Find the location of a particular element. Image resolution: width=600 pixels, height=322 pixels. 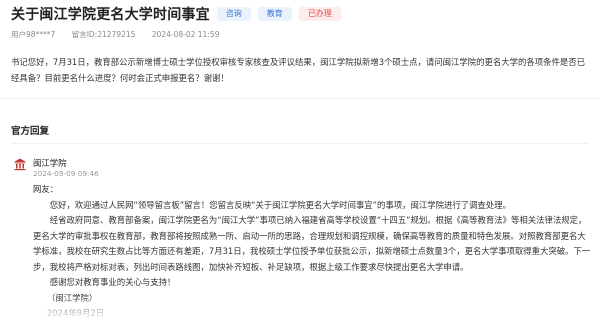

reply-section-title: 官方回复 is located at coordinates (30, 131).